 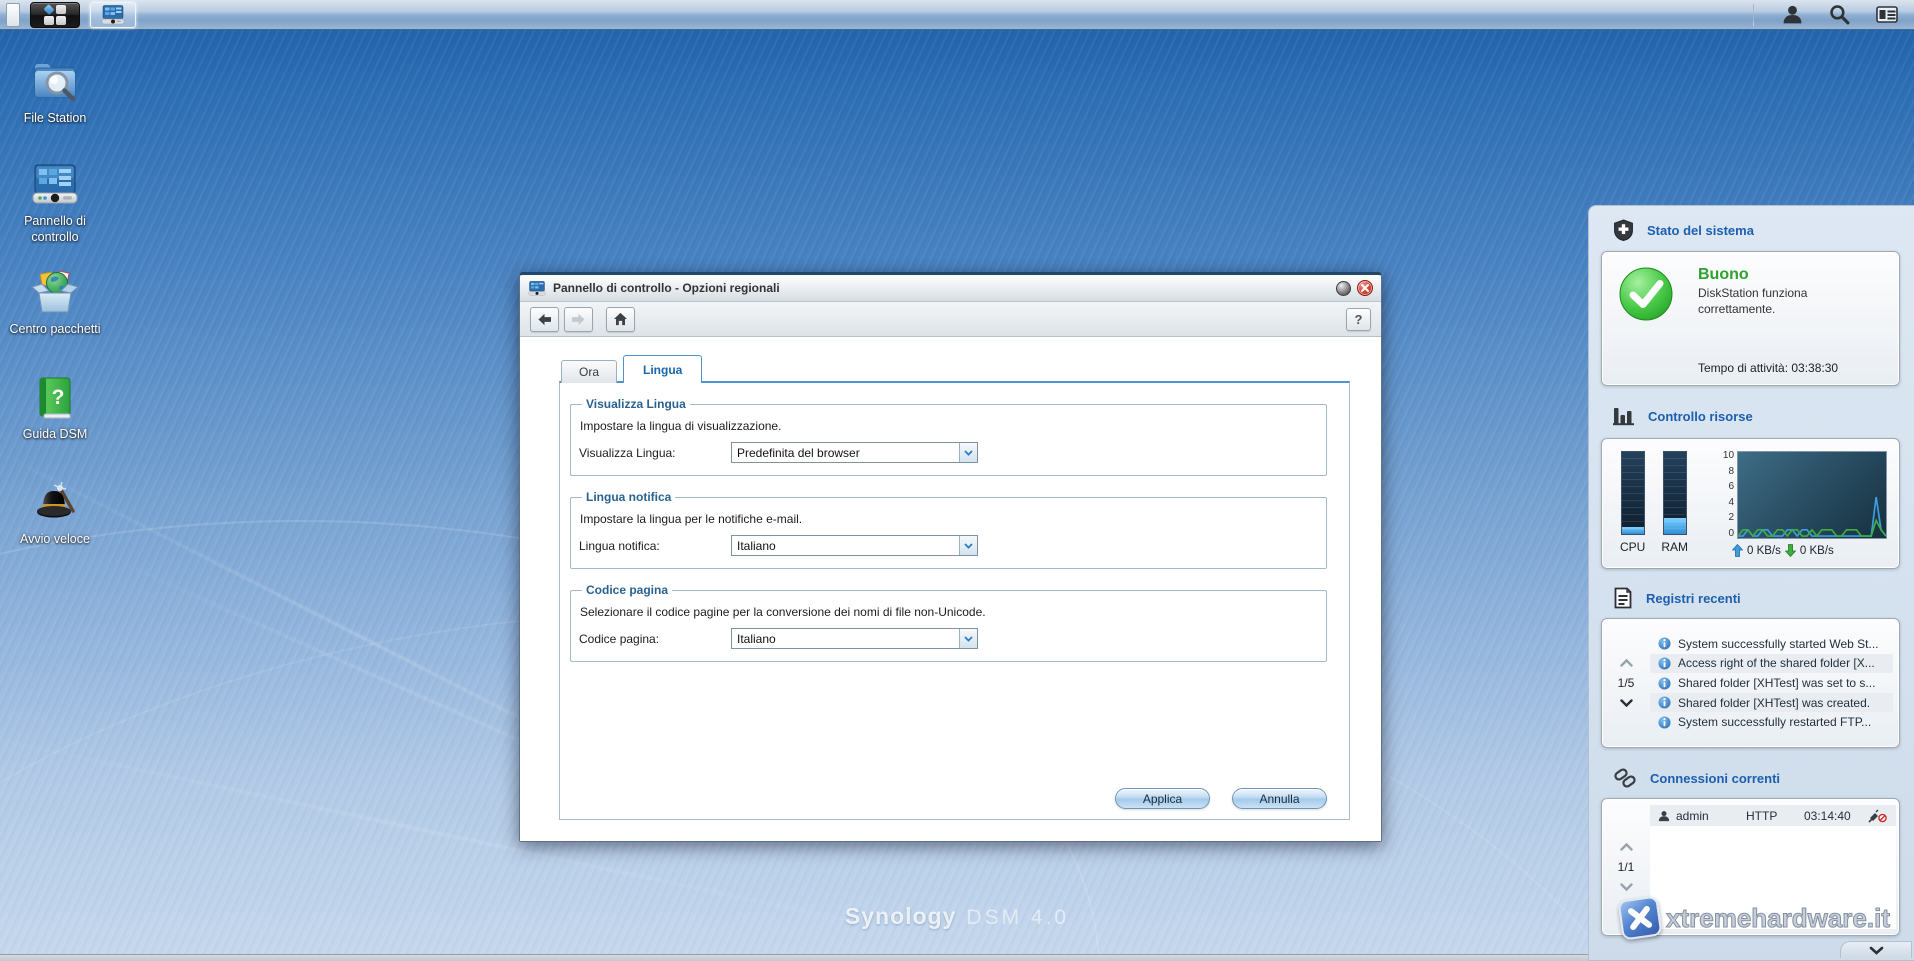 I want to click on notification-language-select: Italiano, so click(x=854, y=545).